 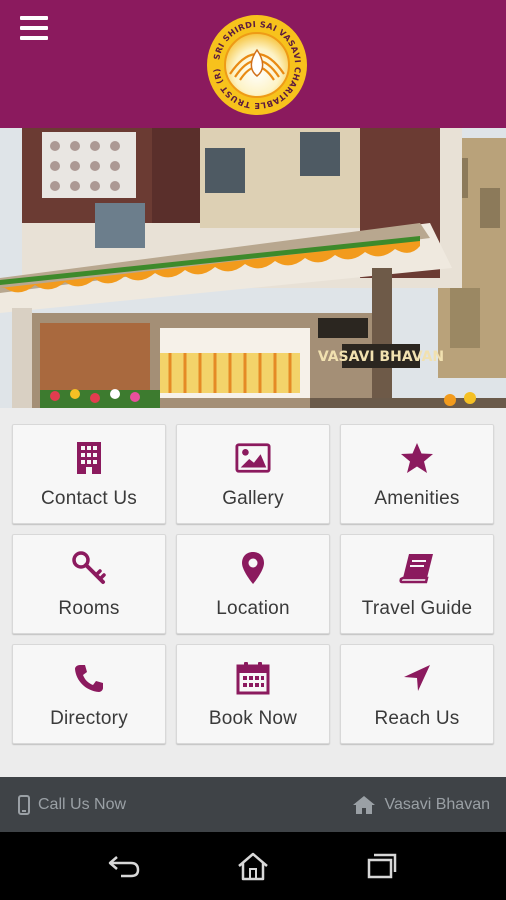 I want to click on recents-button, so click(x=382, y=866).